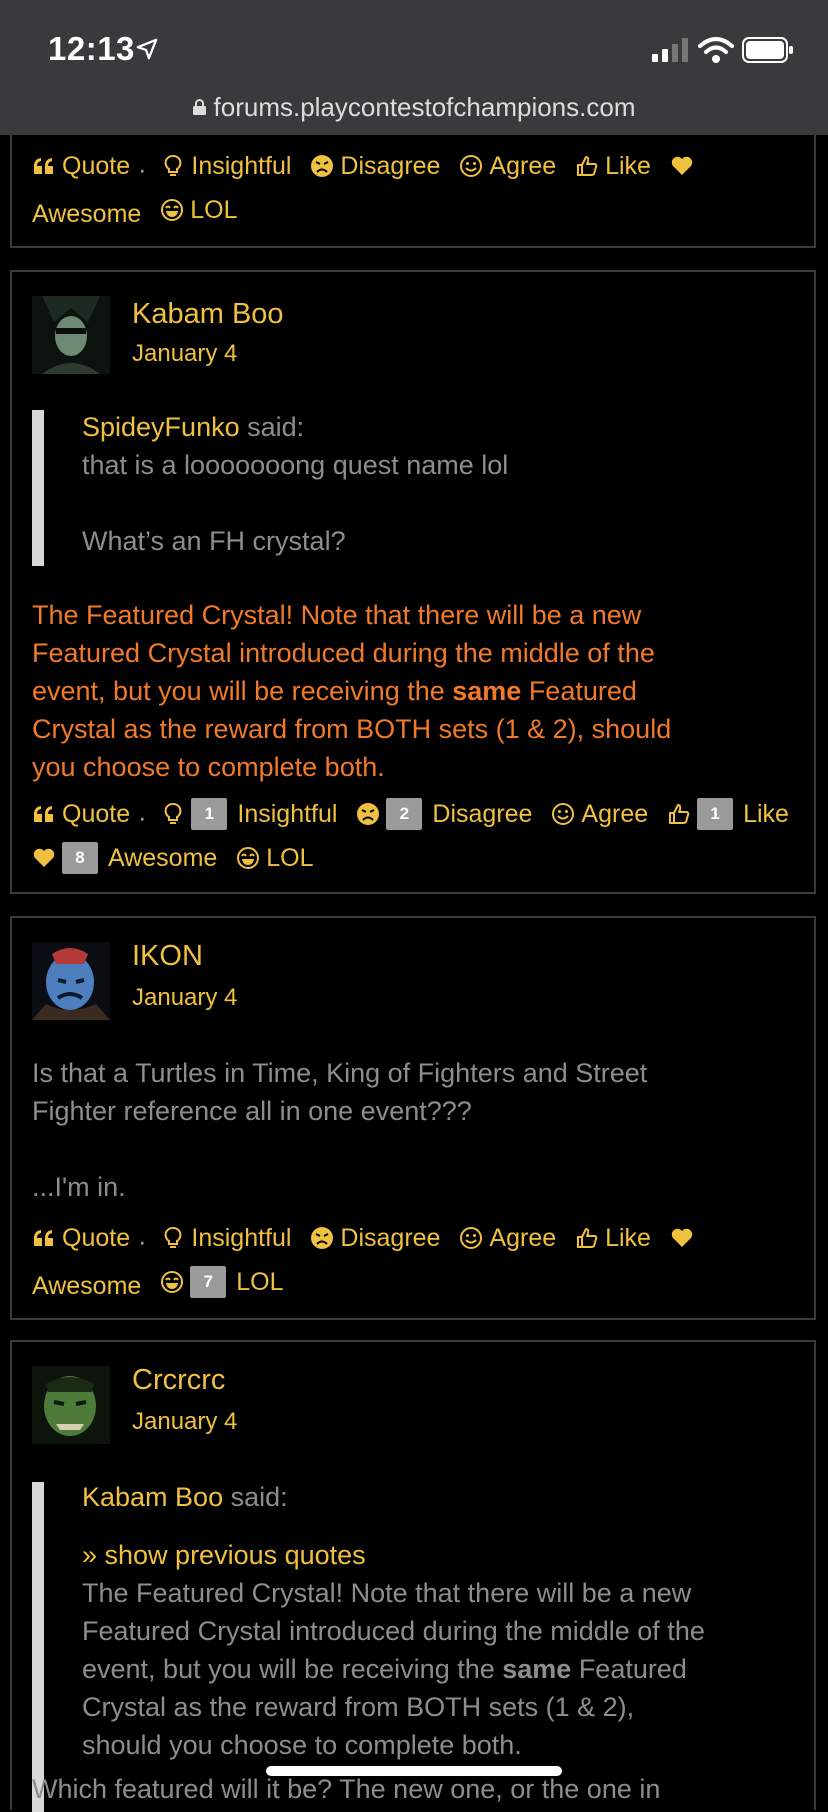  What do you see at coordinates (167, 956) in the screenshot?
I see `post-author: IKON` at bounding box center [167, 956].